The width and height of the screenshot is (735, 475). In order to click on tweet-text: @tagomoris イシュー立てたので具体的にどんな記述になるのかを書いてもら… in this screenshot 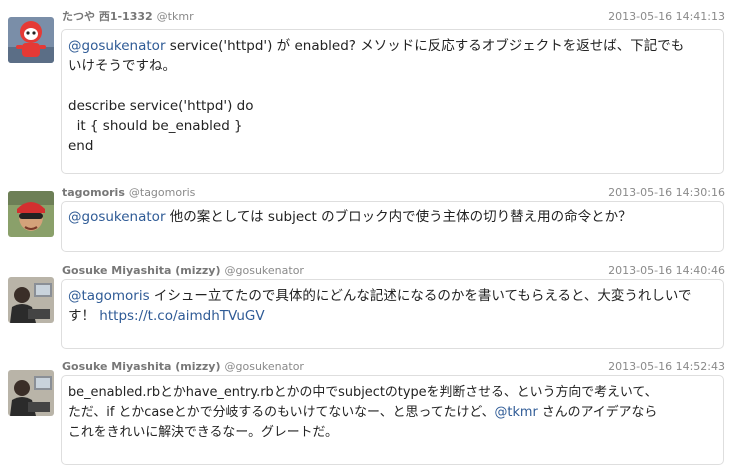, I will do `click(392, 314)`.